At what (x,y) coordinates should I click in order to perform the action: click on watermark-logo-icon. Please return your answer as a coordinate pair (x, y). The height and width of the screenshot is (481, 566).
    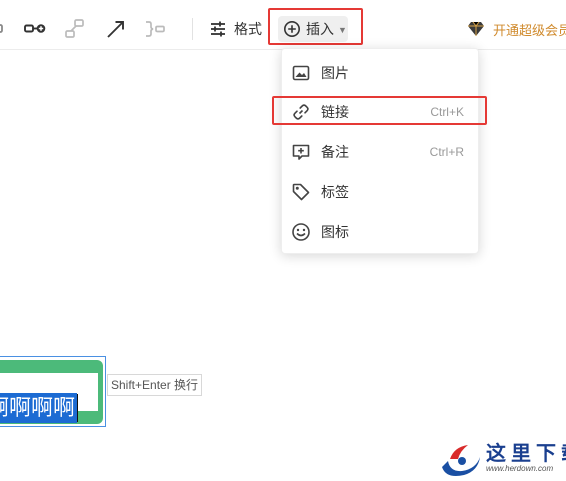
    Looking at the image, I should click on (461, 460).